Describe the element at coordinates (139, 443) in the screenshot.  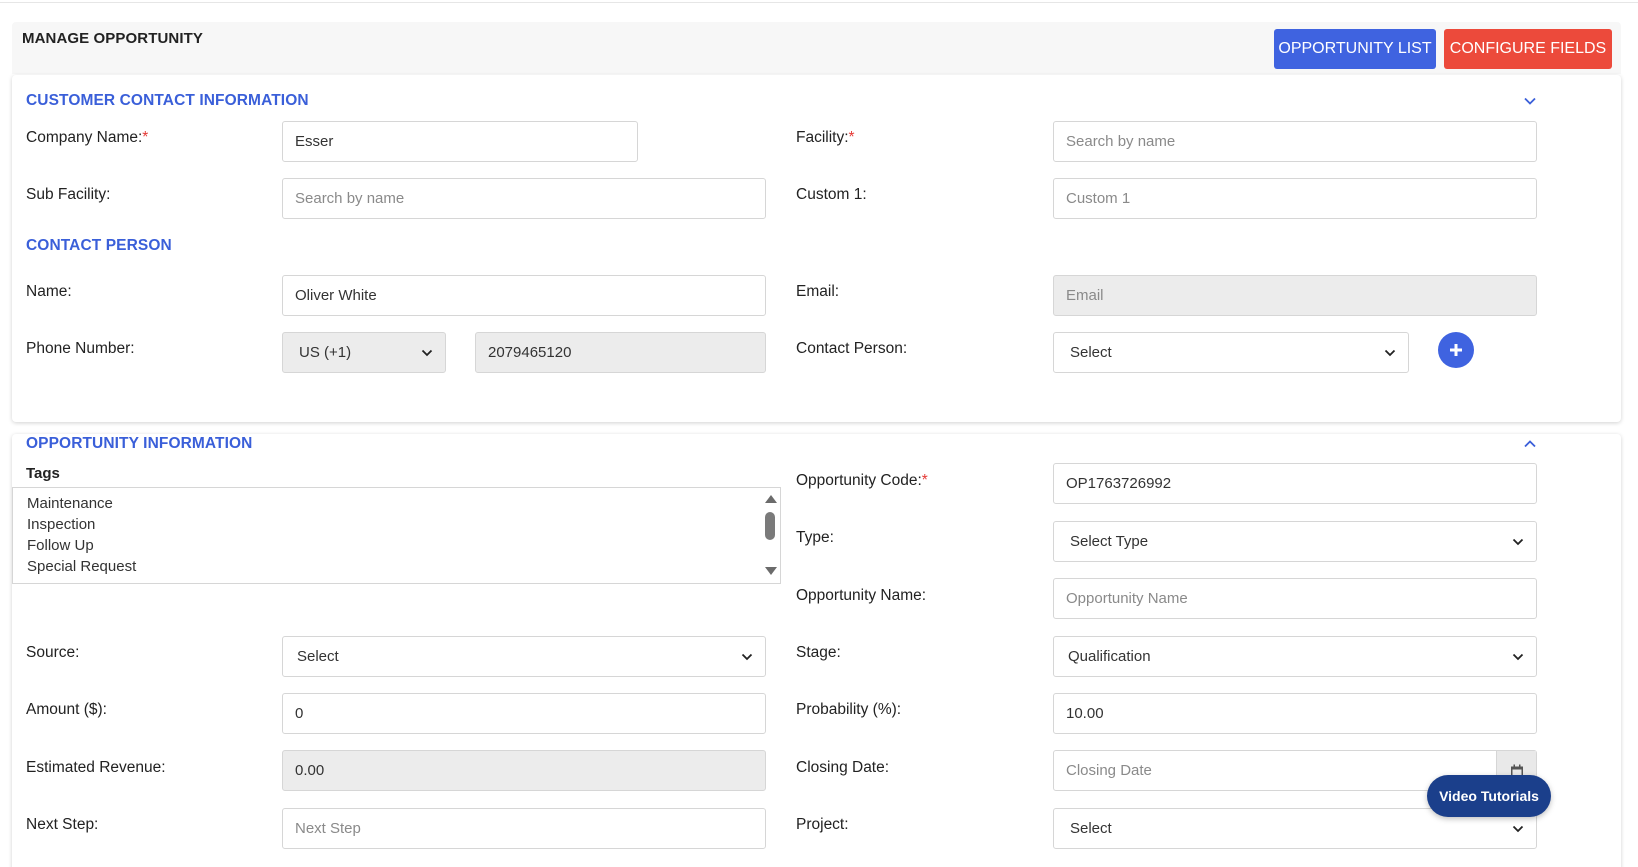
I see `opportunity-info-section-title: OPPORTUNITY INFORMATION` at that location.